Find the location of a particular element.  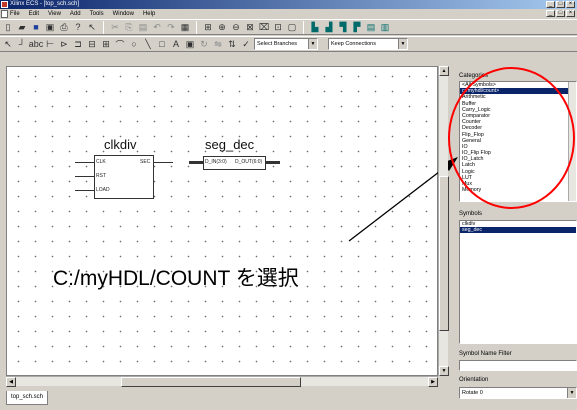

zoom-in-icon: ⊕ is located at coordinates (222, 27).